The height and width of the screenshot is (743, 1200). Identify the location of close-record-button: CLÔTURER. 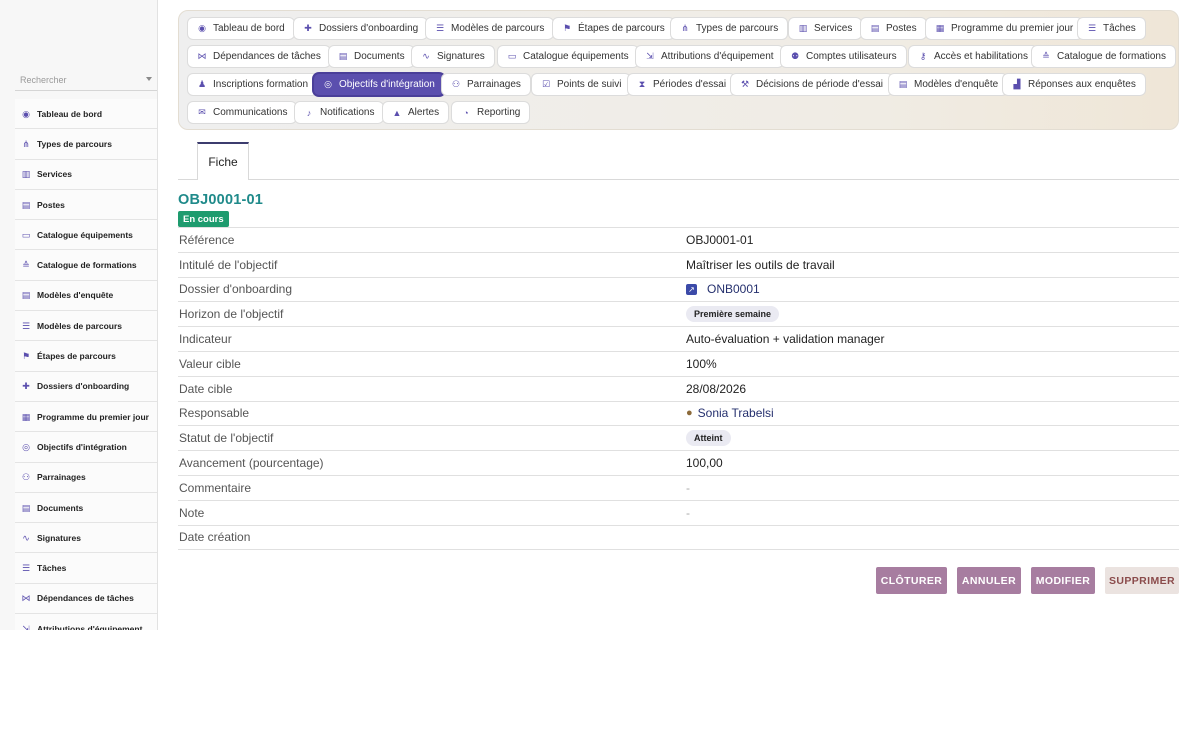
(911, 580).